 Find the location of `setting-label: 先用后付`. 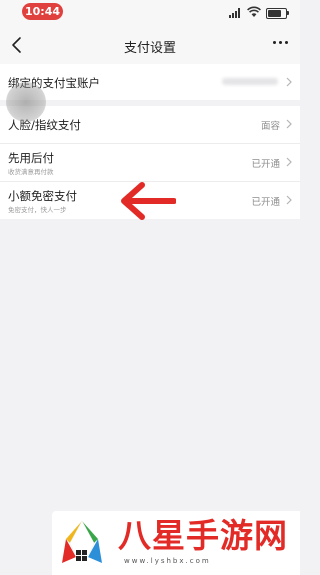

setting-label: 先用后付 is located at coordinates (31, 158).